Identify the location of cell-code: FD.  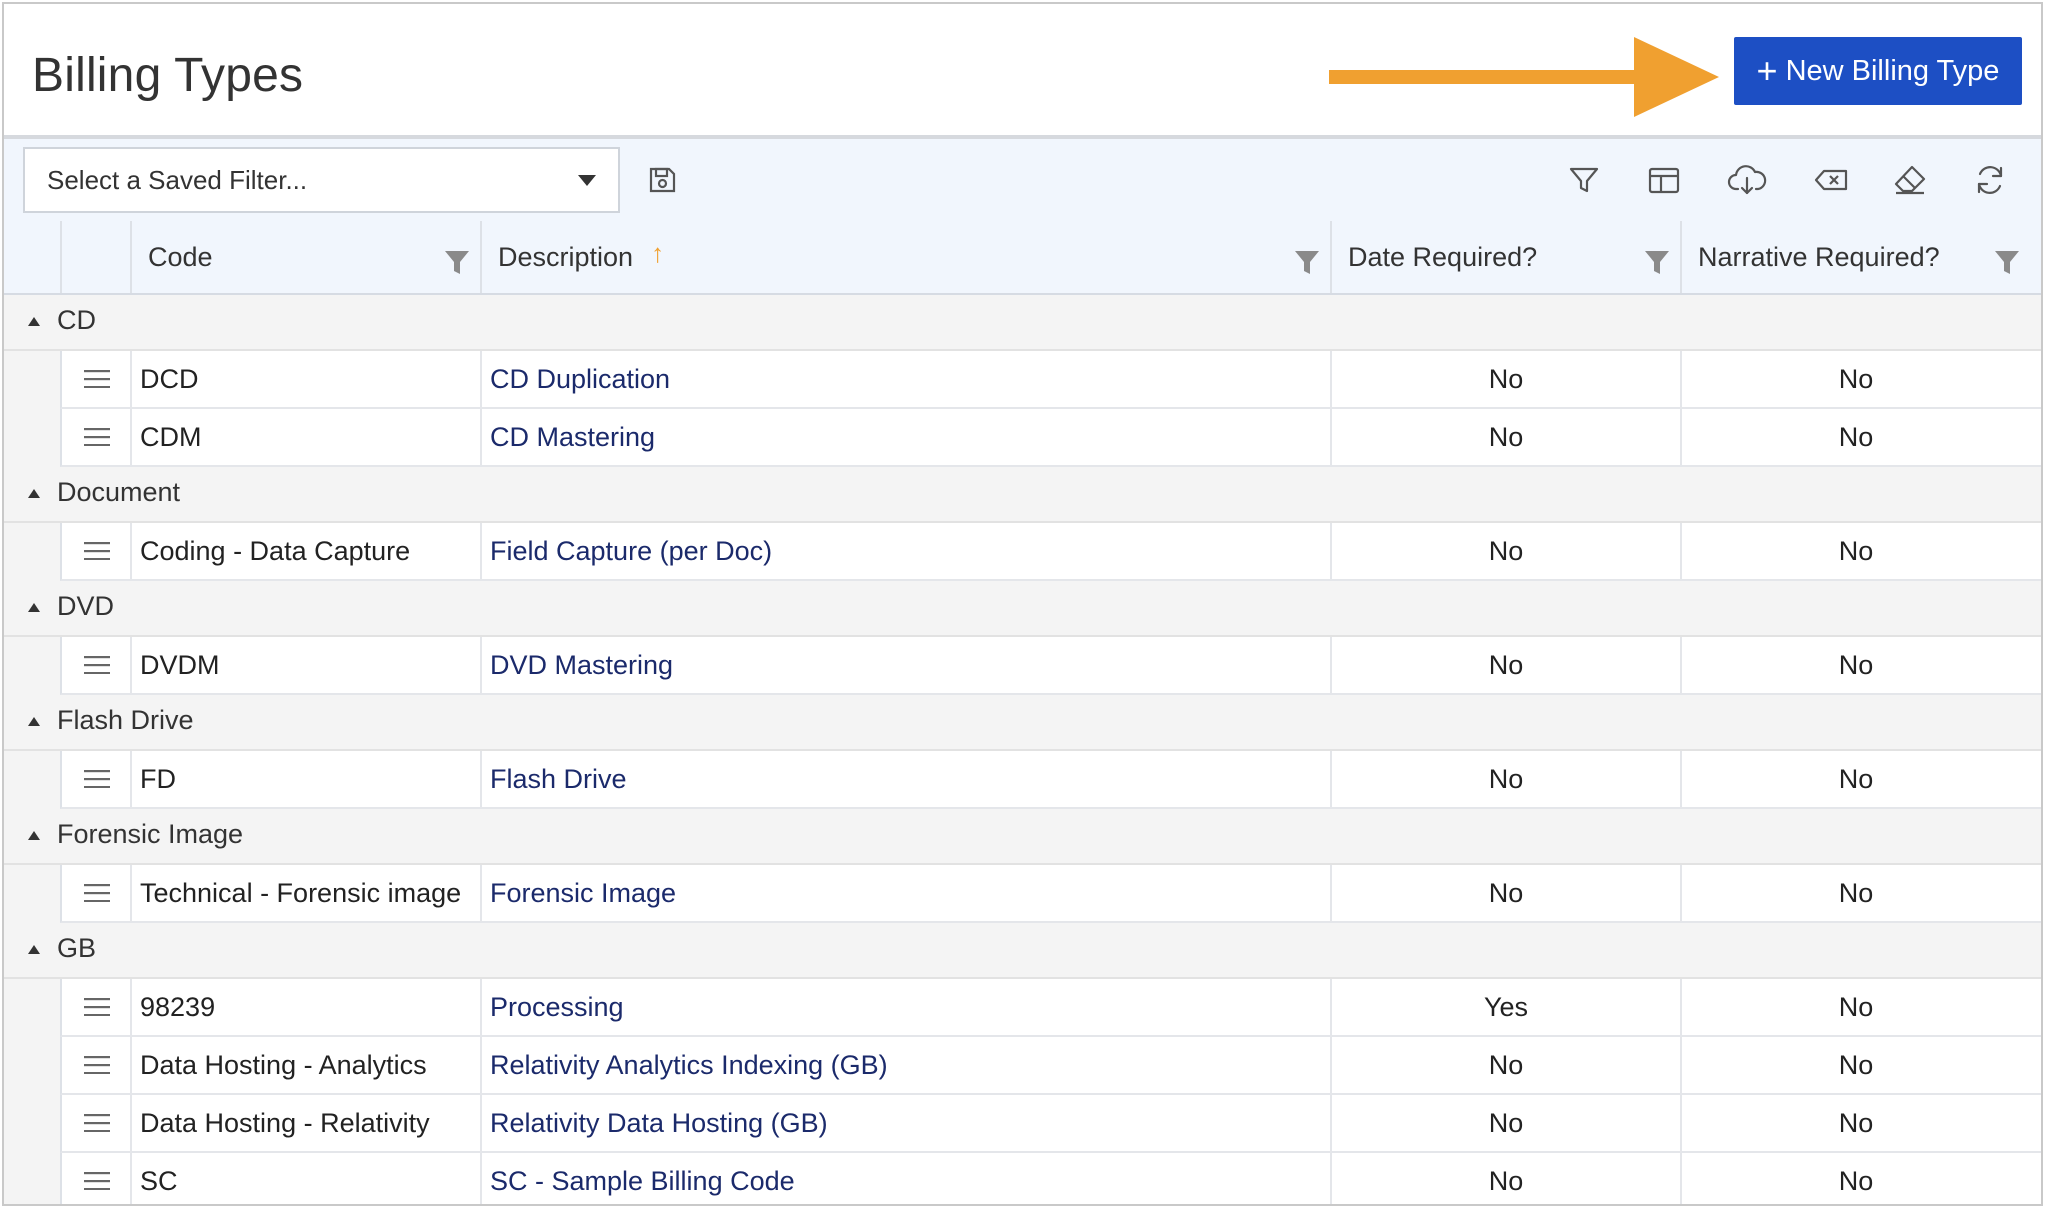
(305, 779).